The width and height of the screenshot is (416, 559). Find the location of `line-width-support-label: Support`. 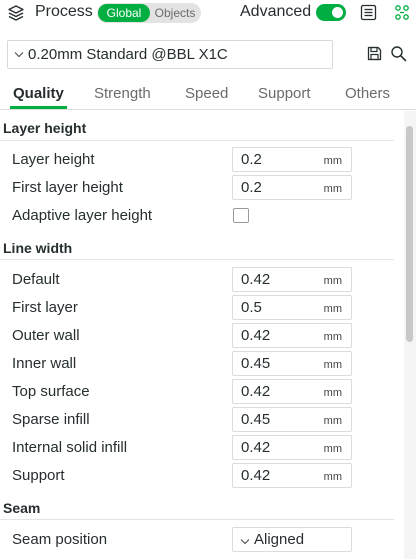

line-width-support-label: Support is located at coordinates (38, 475).